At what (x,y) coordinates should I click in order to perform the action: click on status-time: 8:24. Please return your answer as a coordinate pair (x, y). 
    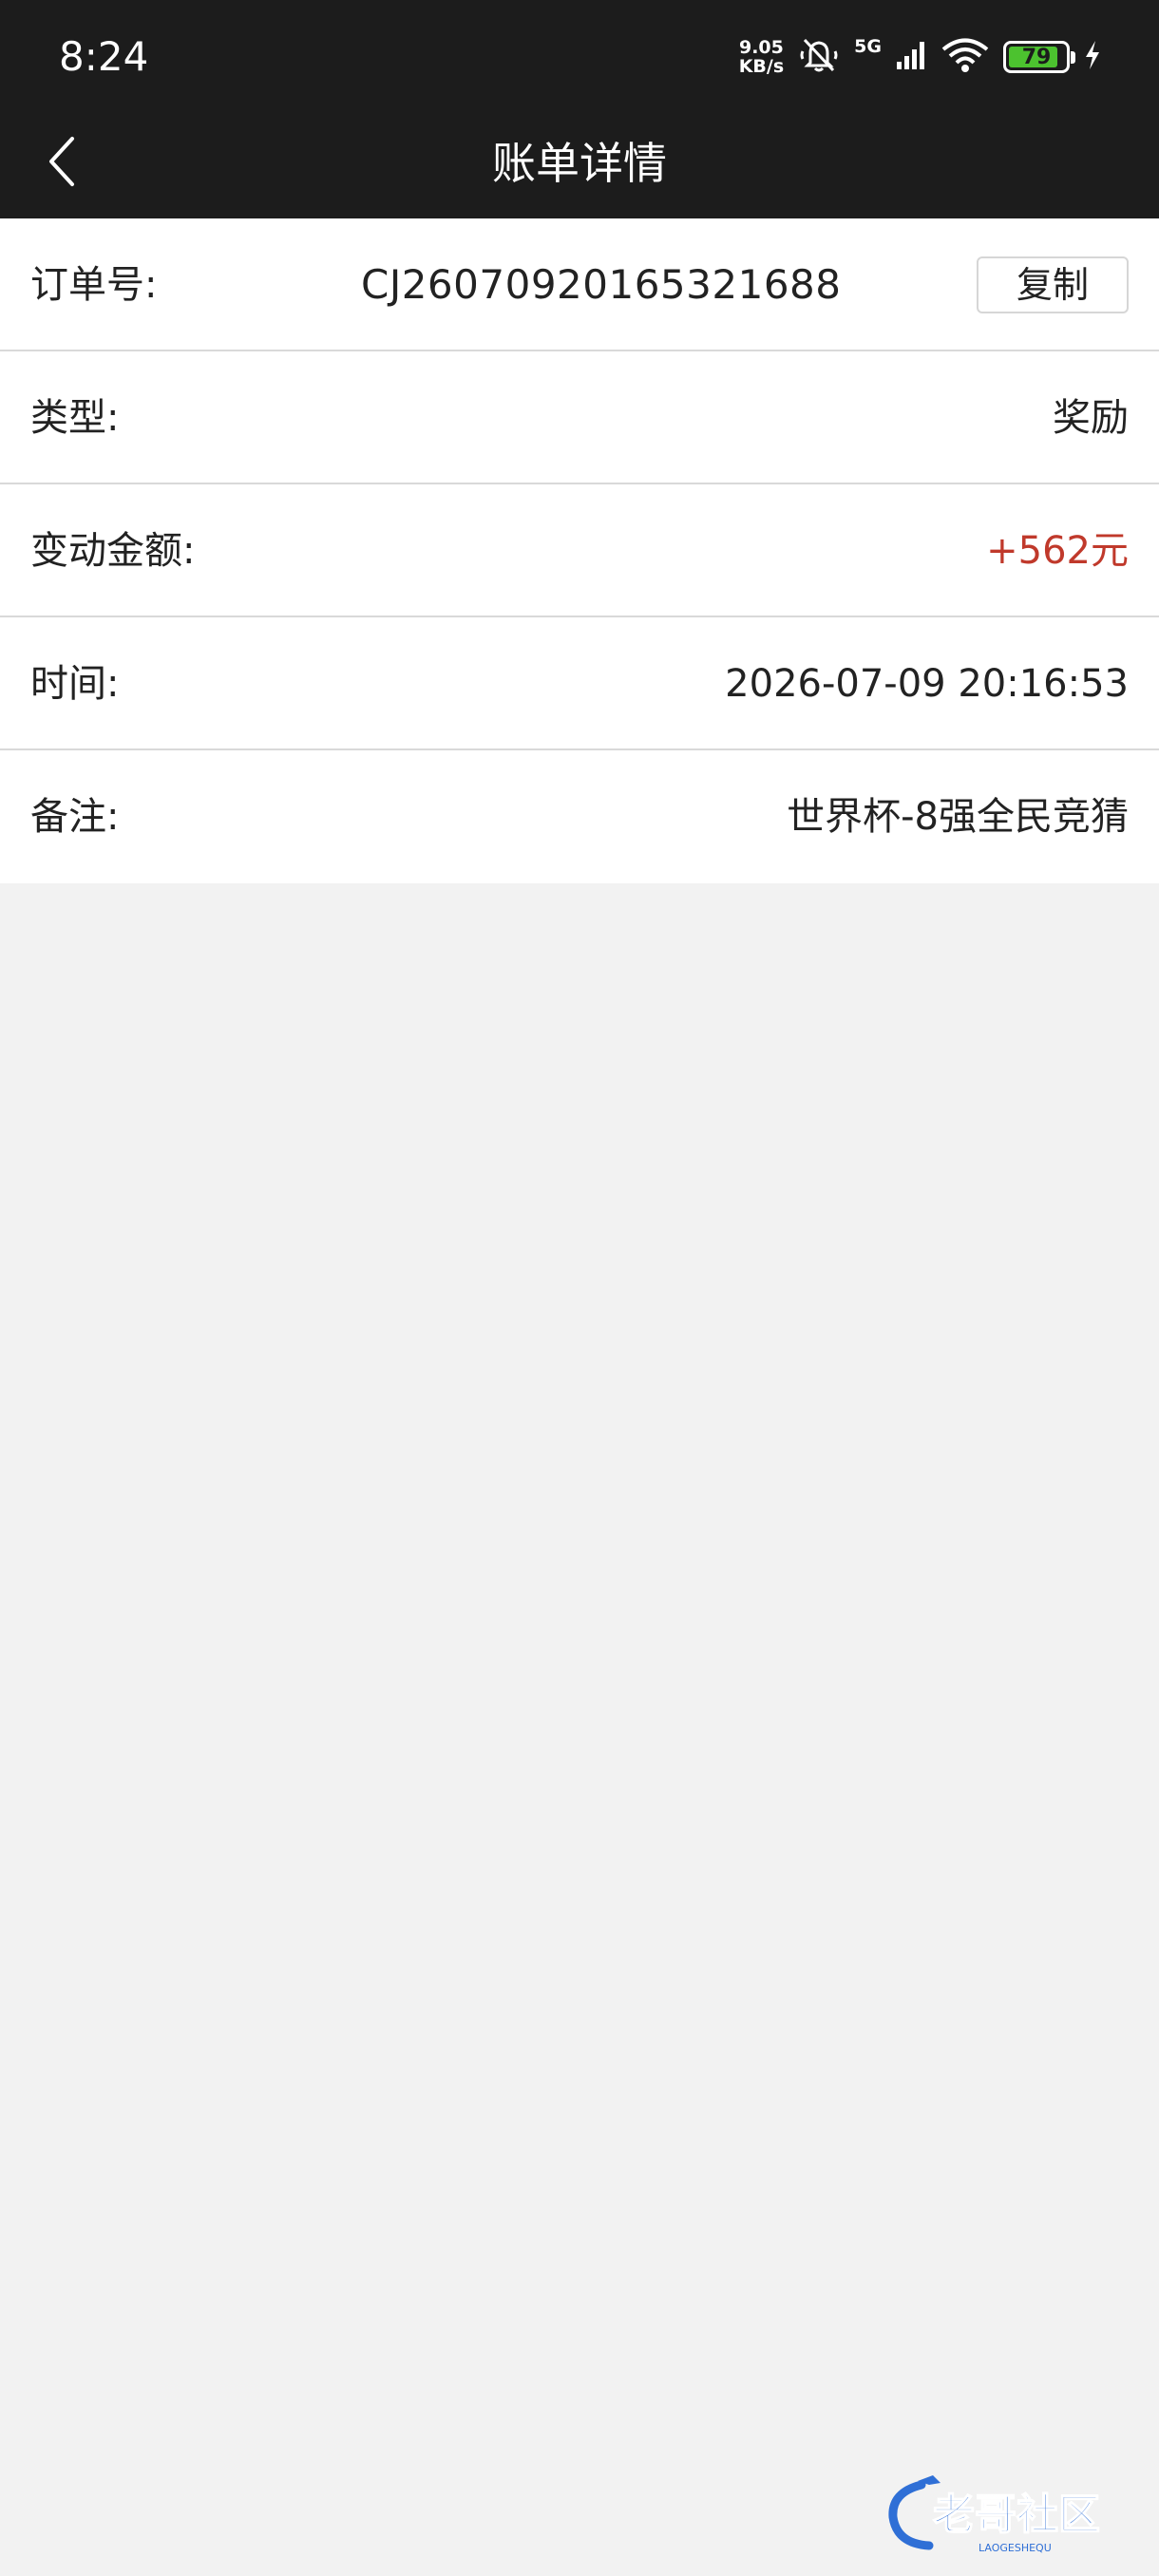
    Looking at the image, I should click on (104, 56).